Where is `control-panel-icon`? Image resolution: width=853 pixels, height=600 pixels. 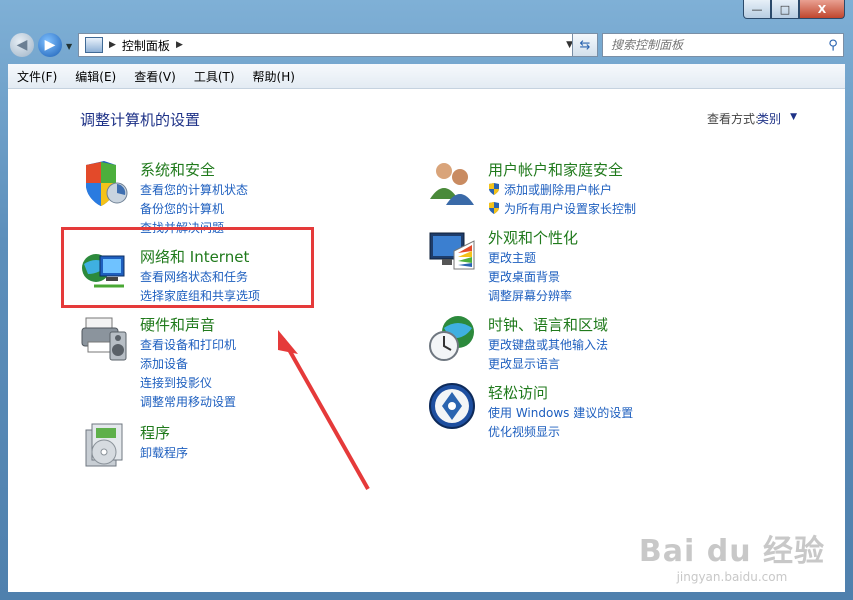 control-panel-icon is located at coordinates (94, 45).